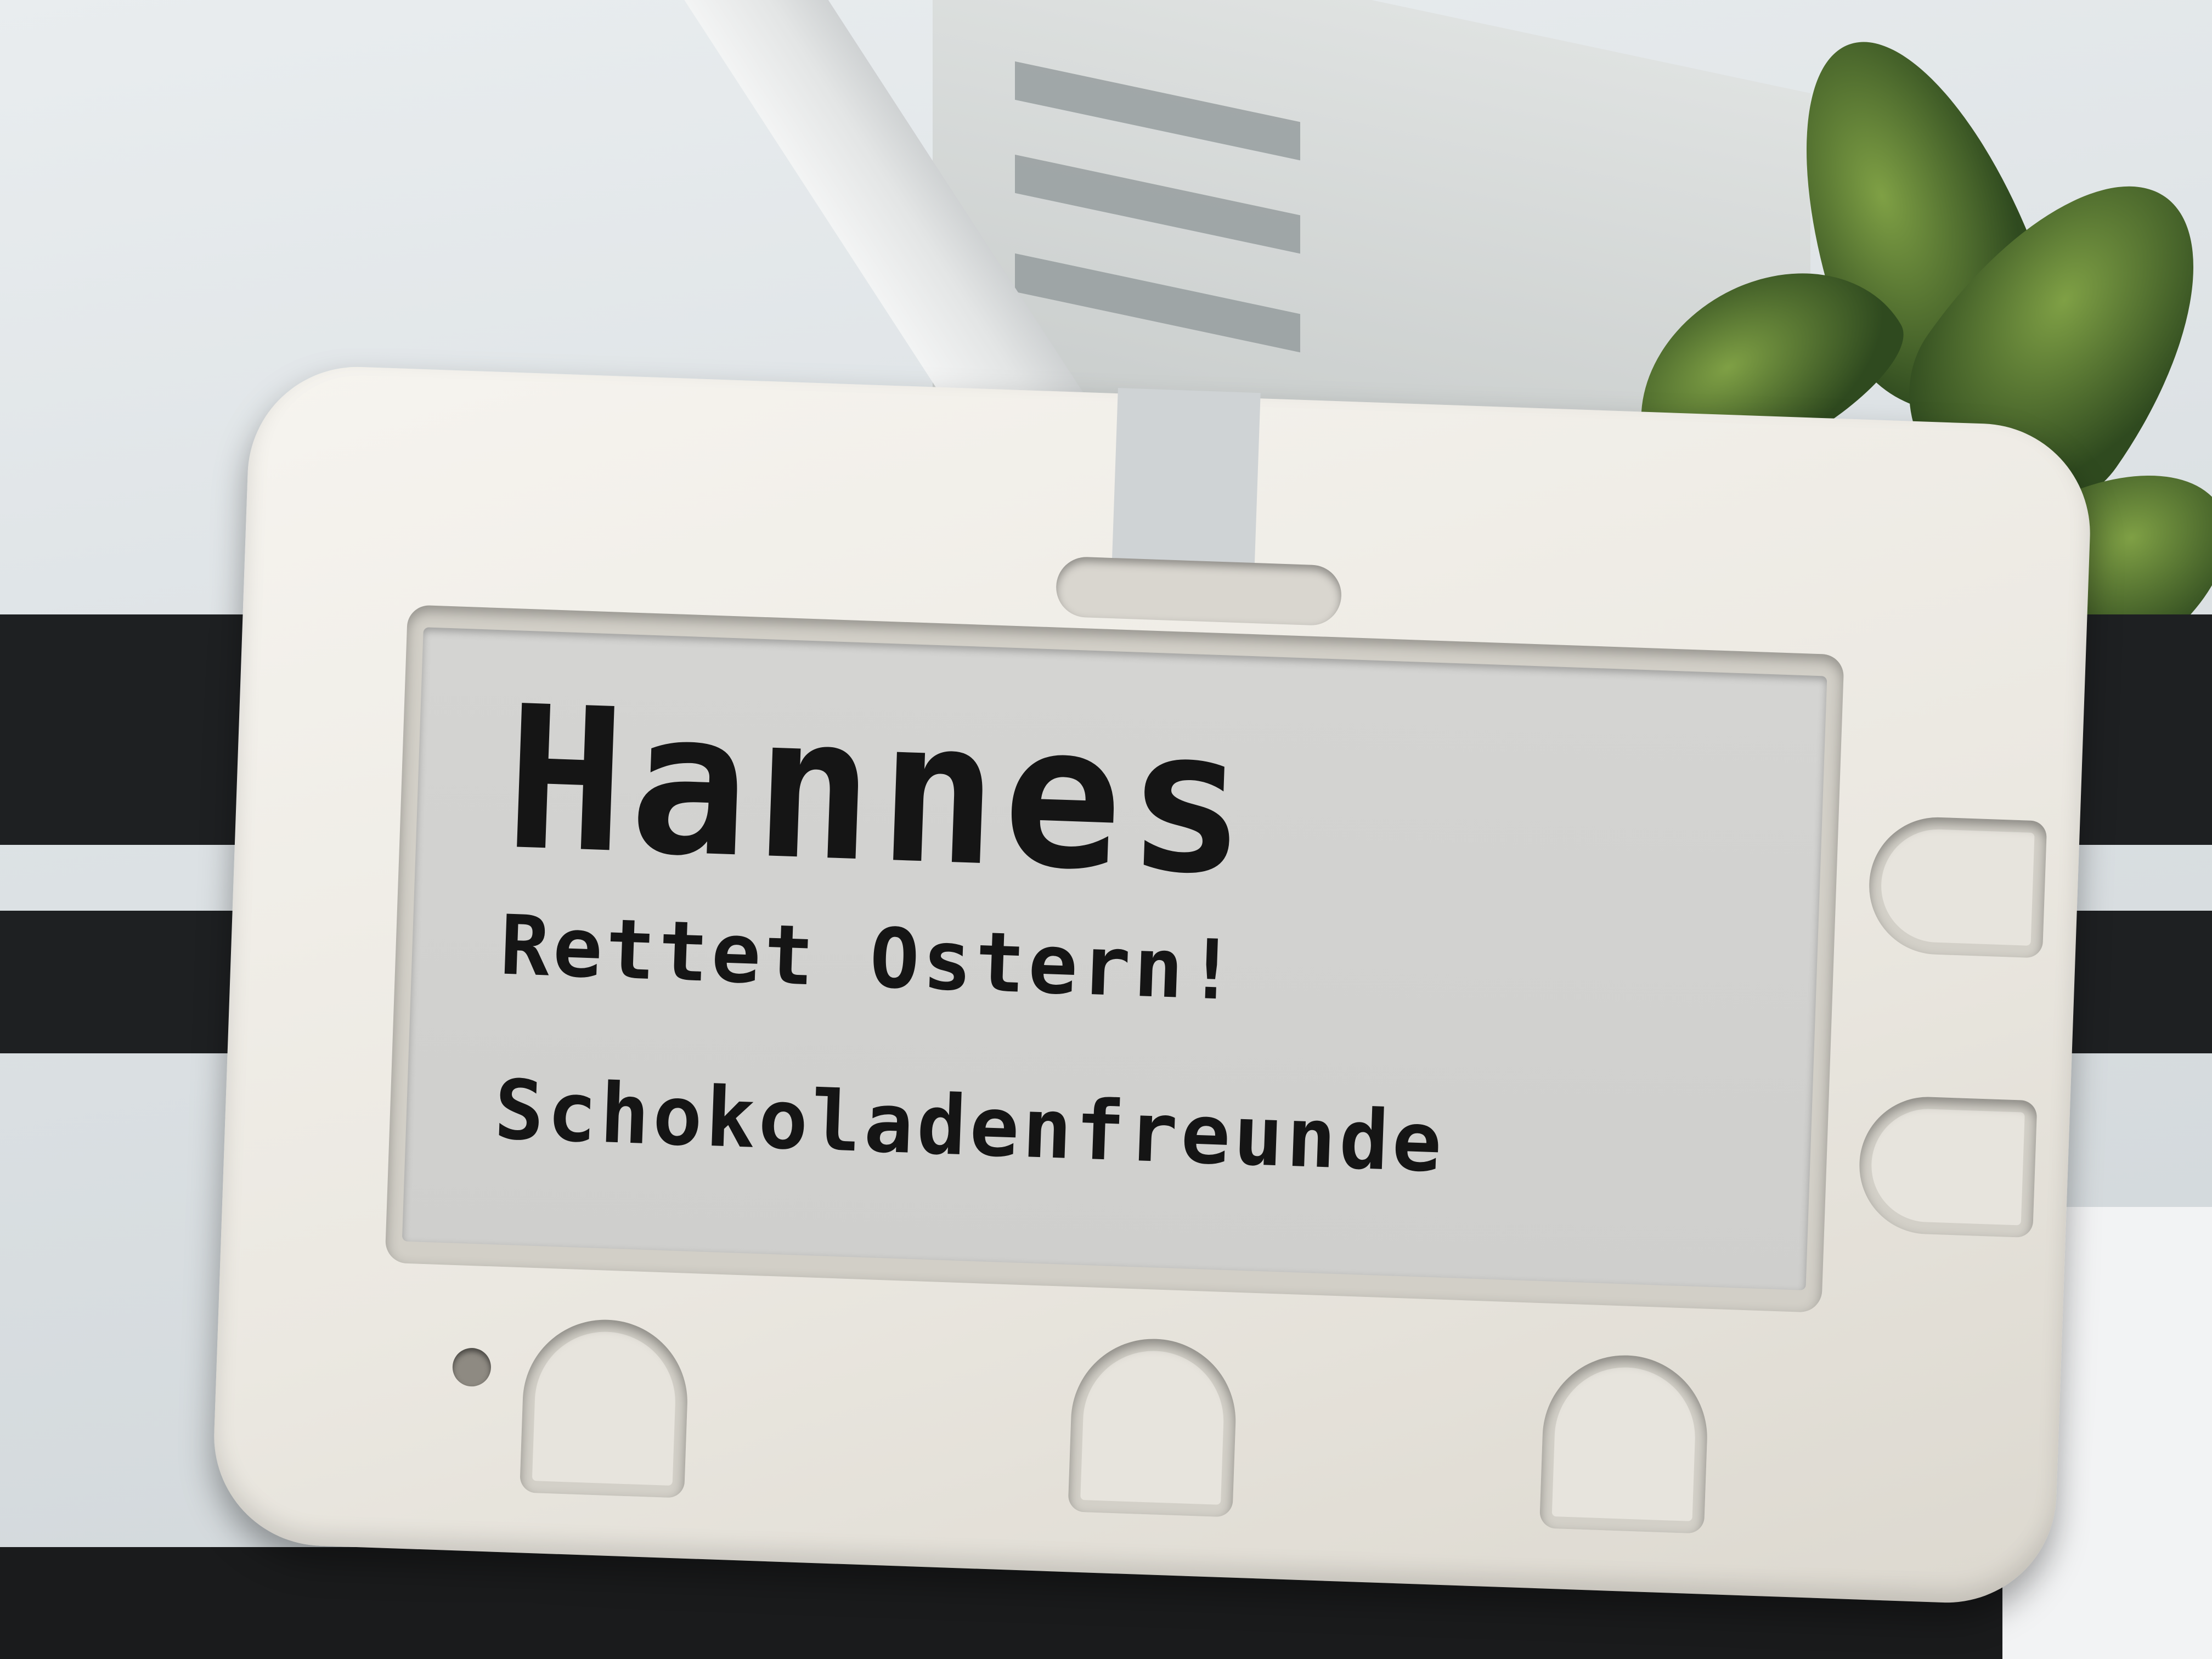 This screenshot has height=1659, width=2212. Describe the element at coordinates (1957, 886) in the screenshot. I see `side-button-top` at that location.